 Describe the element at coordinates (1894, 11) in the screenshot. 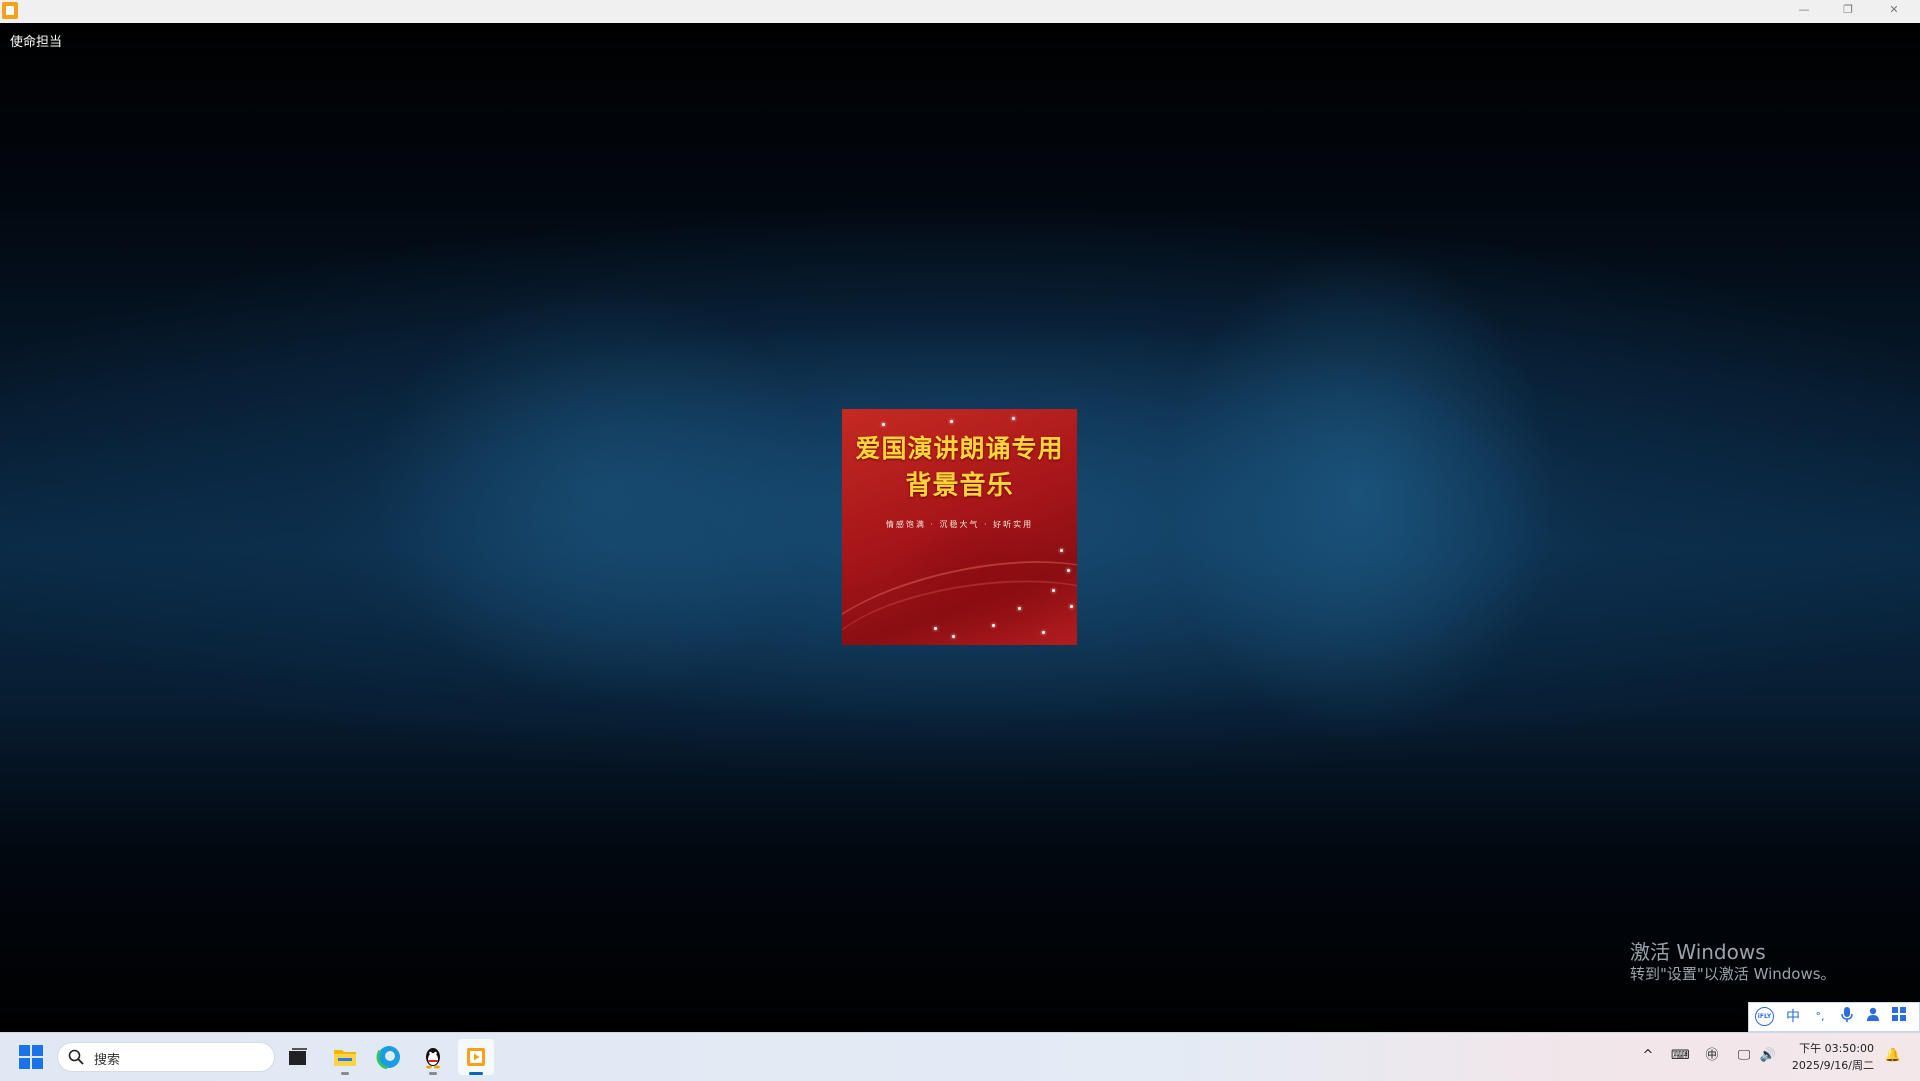

I see `close-button: ✕` at that location.